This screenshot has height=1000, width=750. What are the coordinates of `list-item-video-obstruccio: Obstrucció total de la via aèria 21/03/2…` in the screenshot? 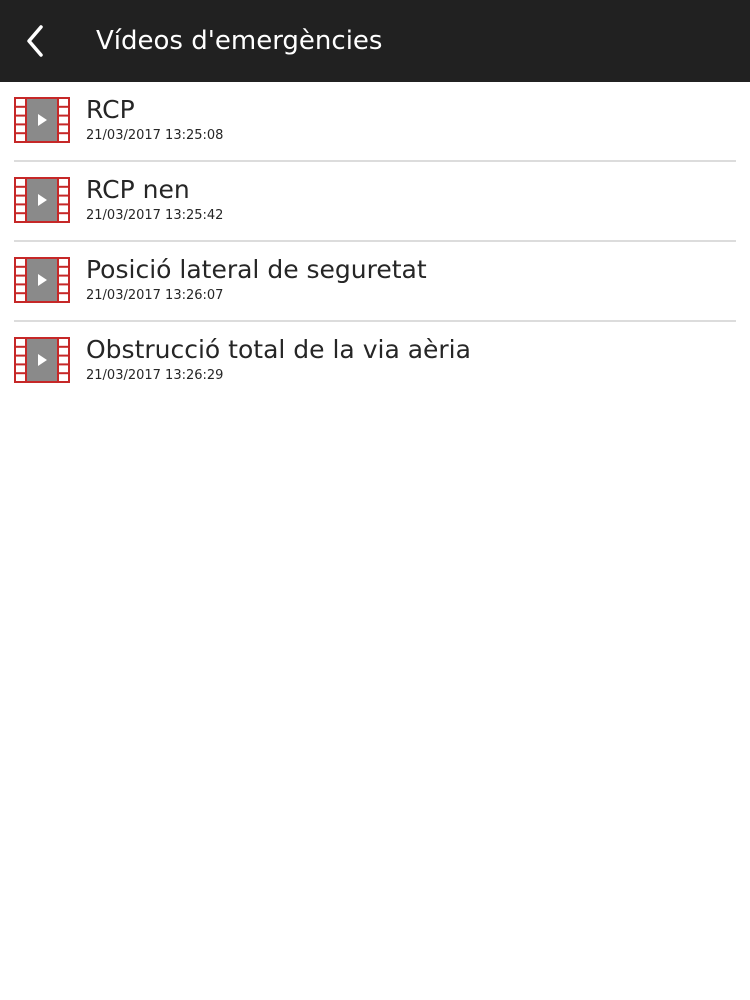 It's located at (375, 362).